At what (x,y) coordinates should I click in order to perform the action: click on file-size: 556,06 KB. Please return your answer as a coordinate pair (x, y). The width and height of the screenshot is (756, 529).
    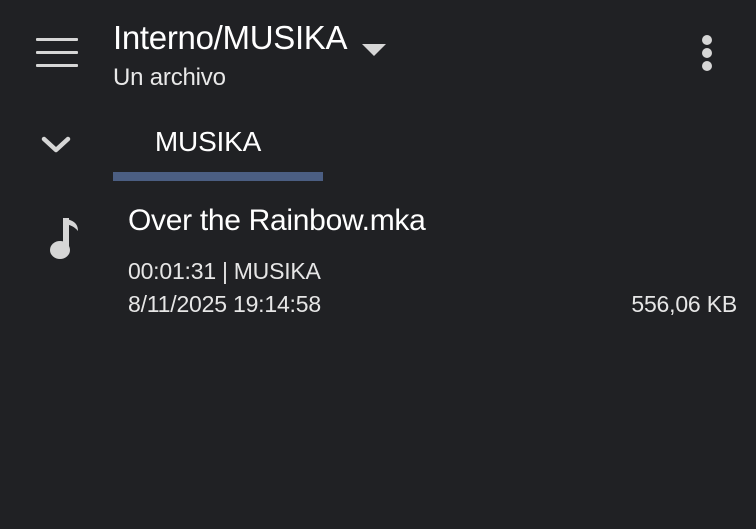
    Looking at the image, I should click on (684, 304).